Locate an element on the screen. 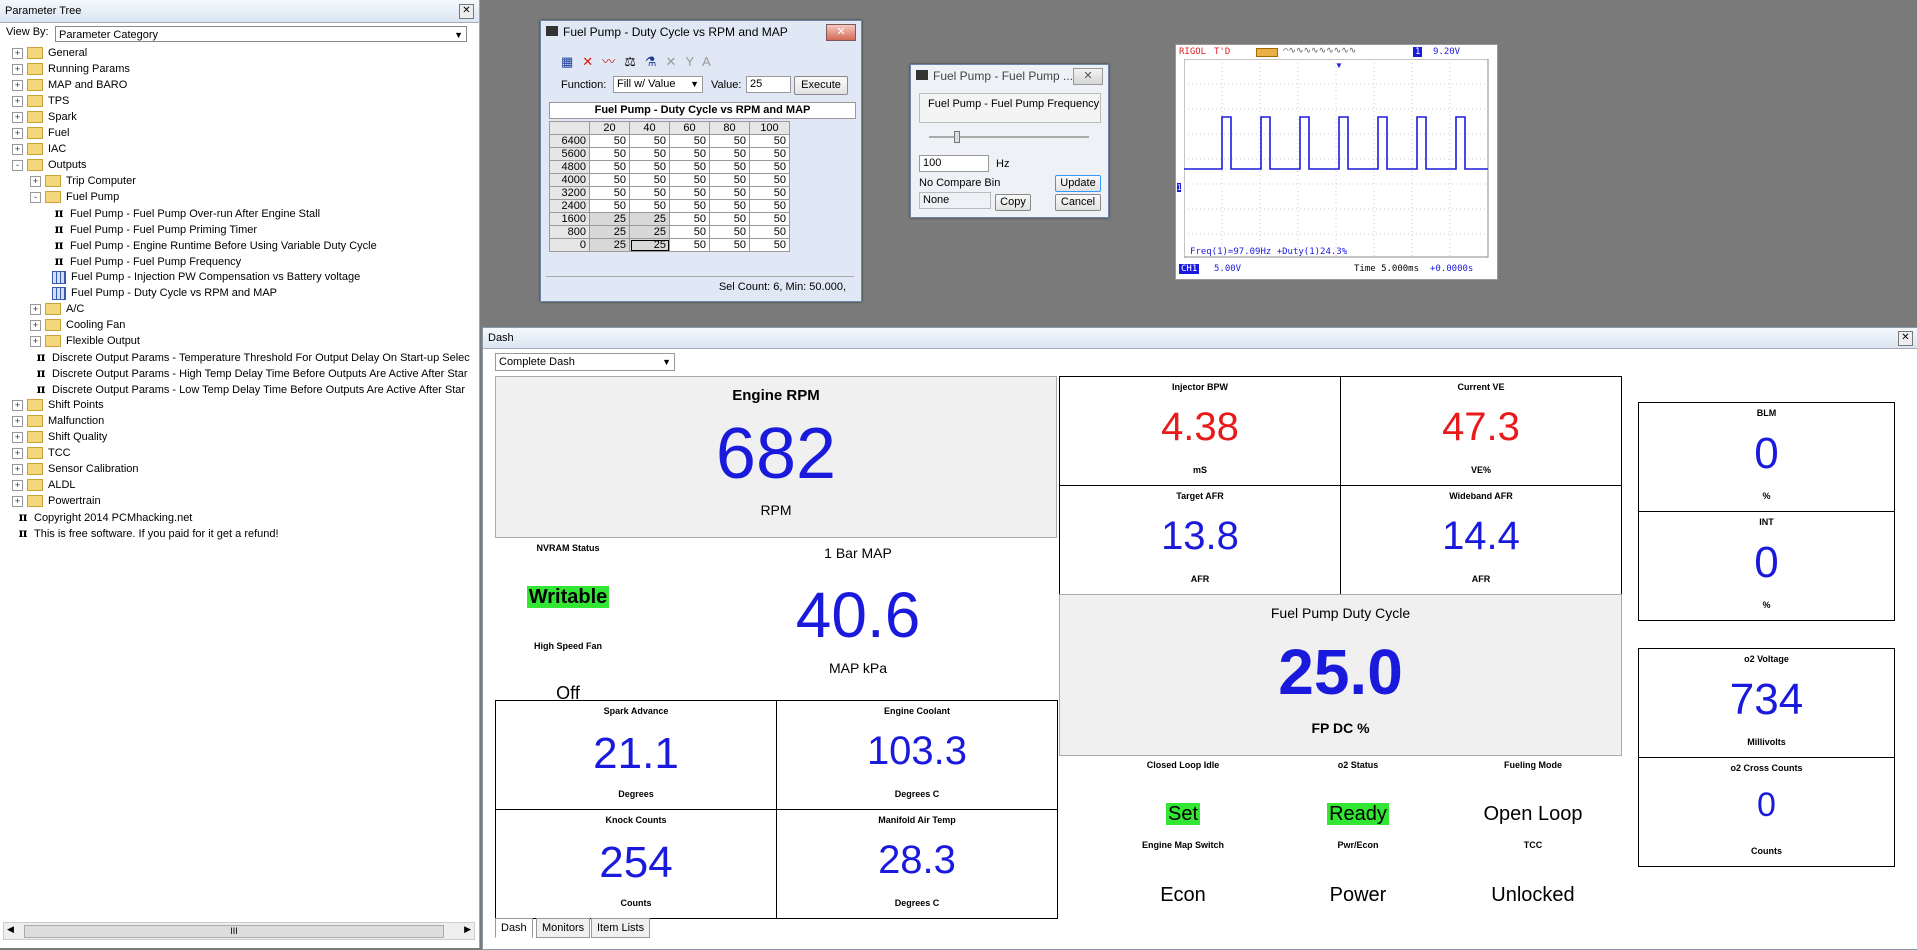 This screenshot has width=1917, height=950. tree-item: + A/C is located at coordinates (57, 309).